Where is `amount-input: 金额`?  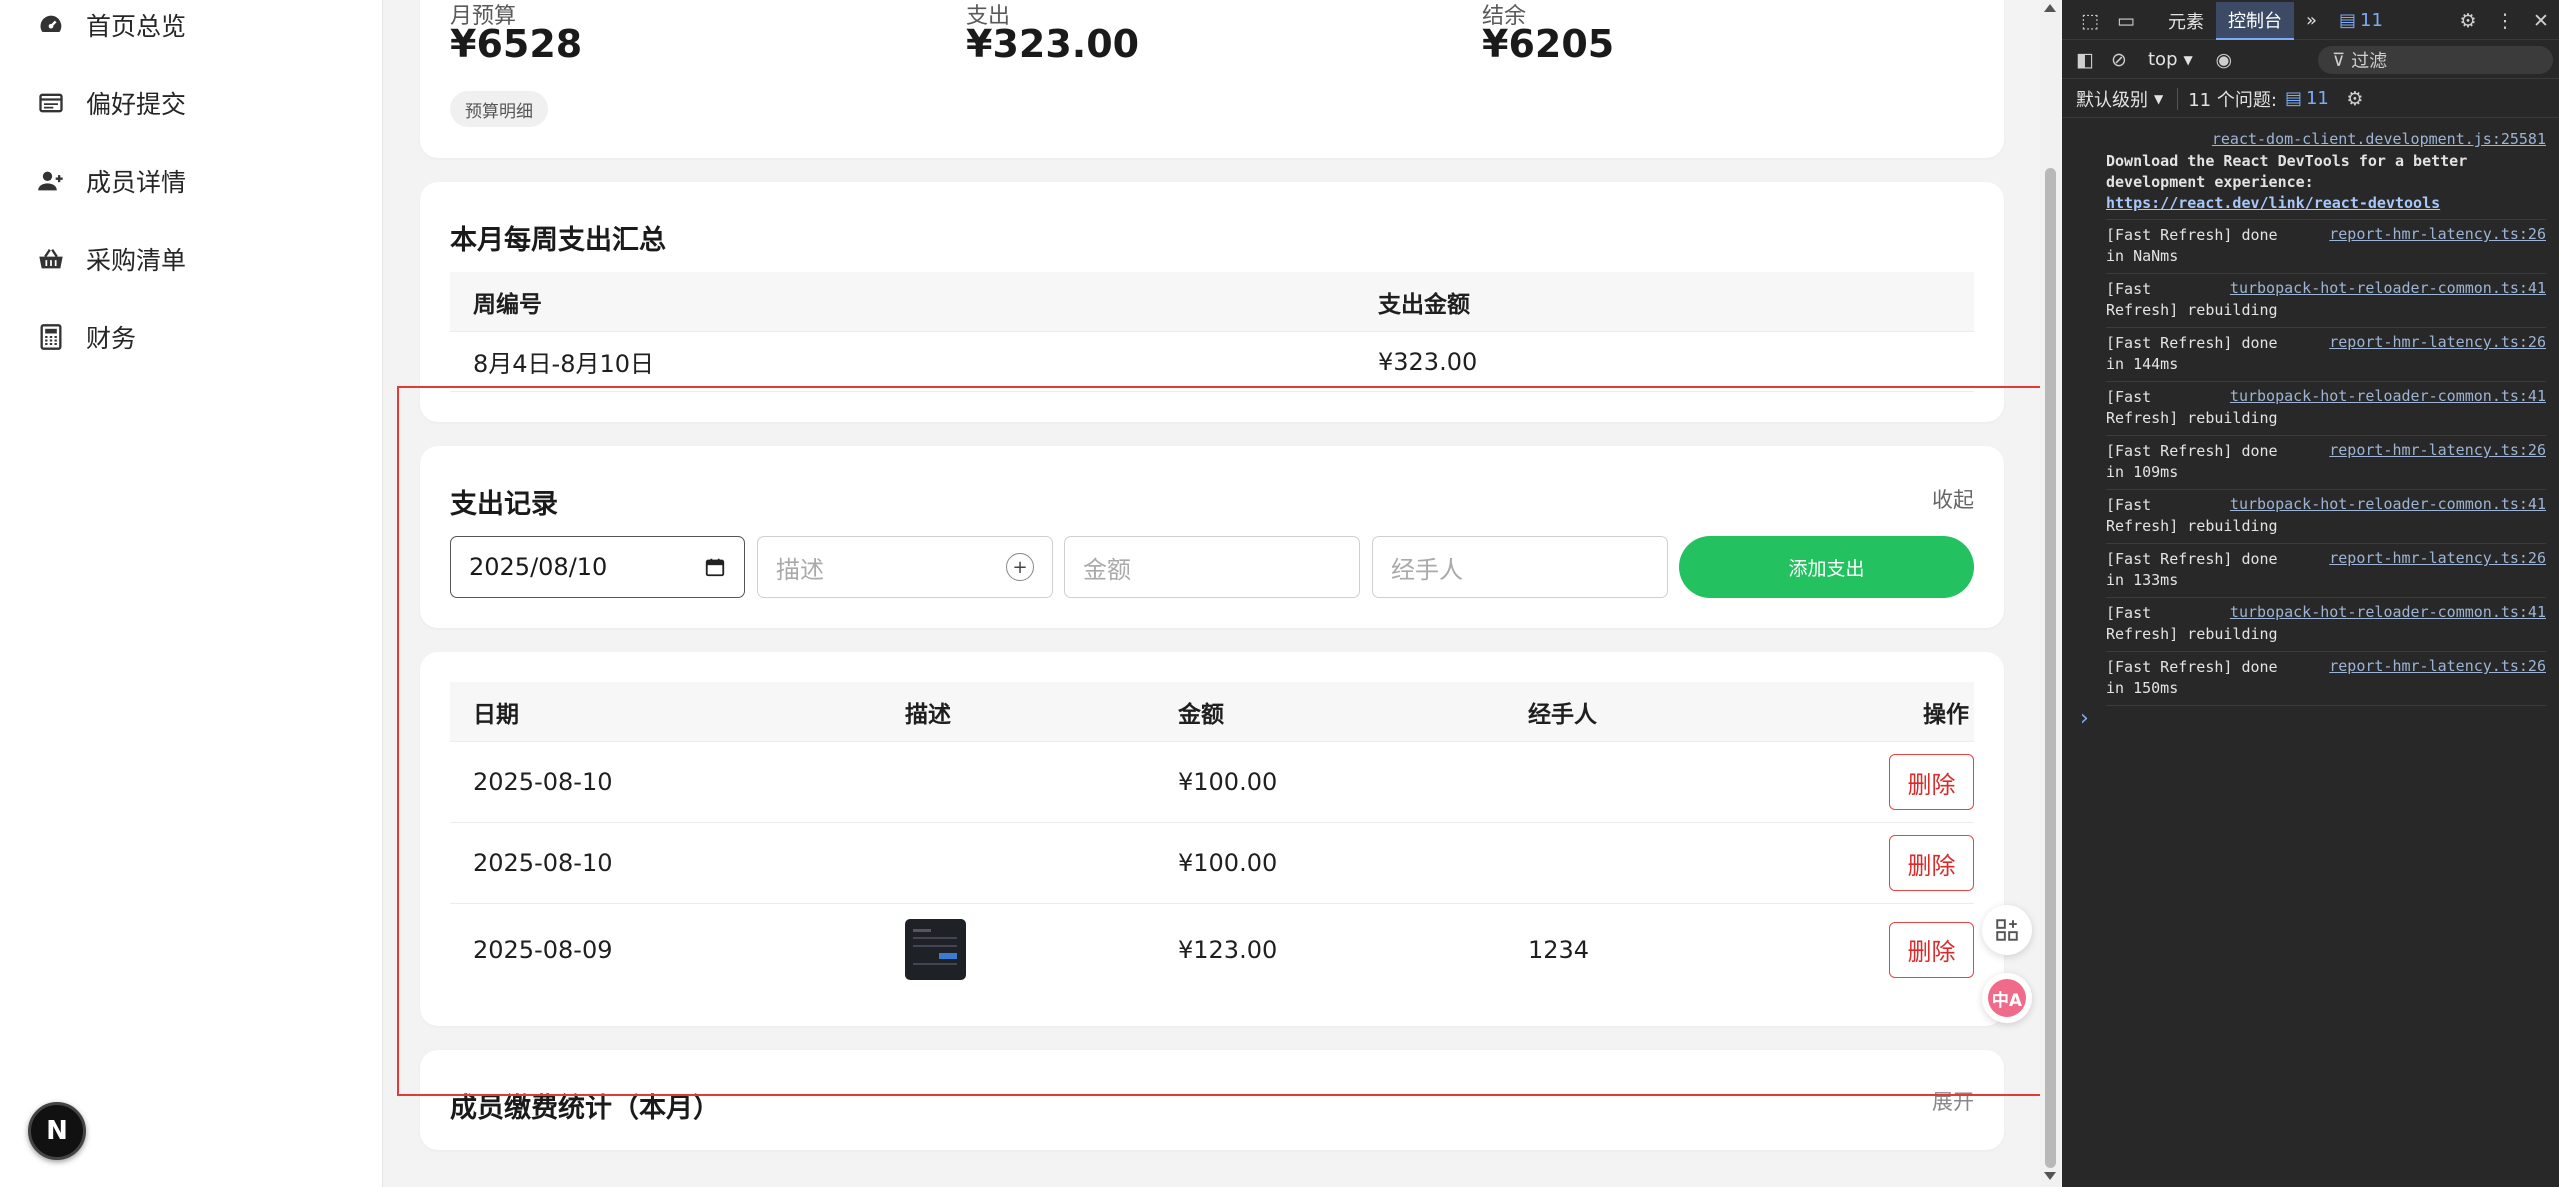 amount-input: 金额 is located at coordinates (1212, 567).